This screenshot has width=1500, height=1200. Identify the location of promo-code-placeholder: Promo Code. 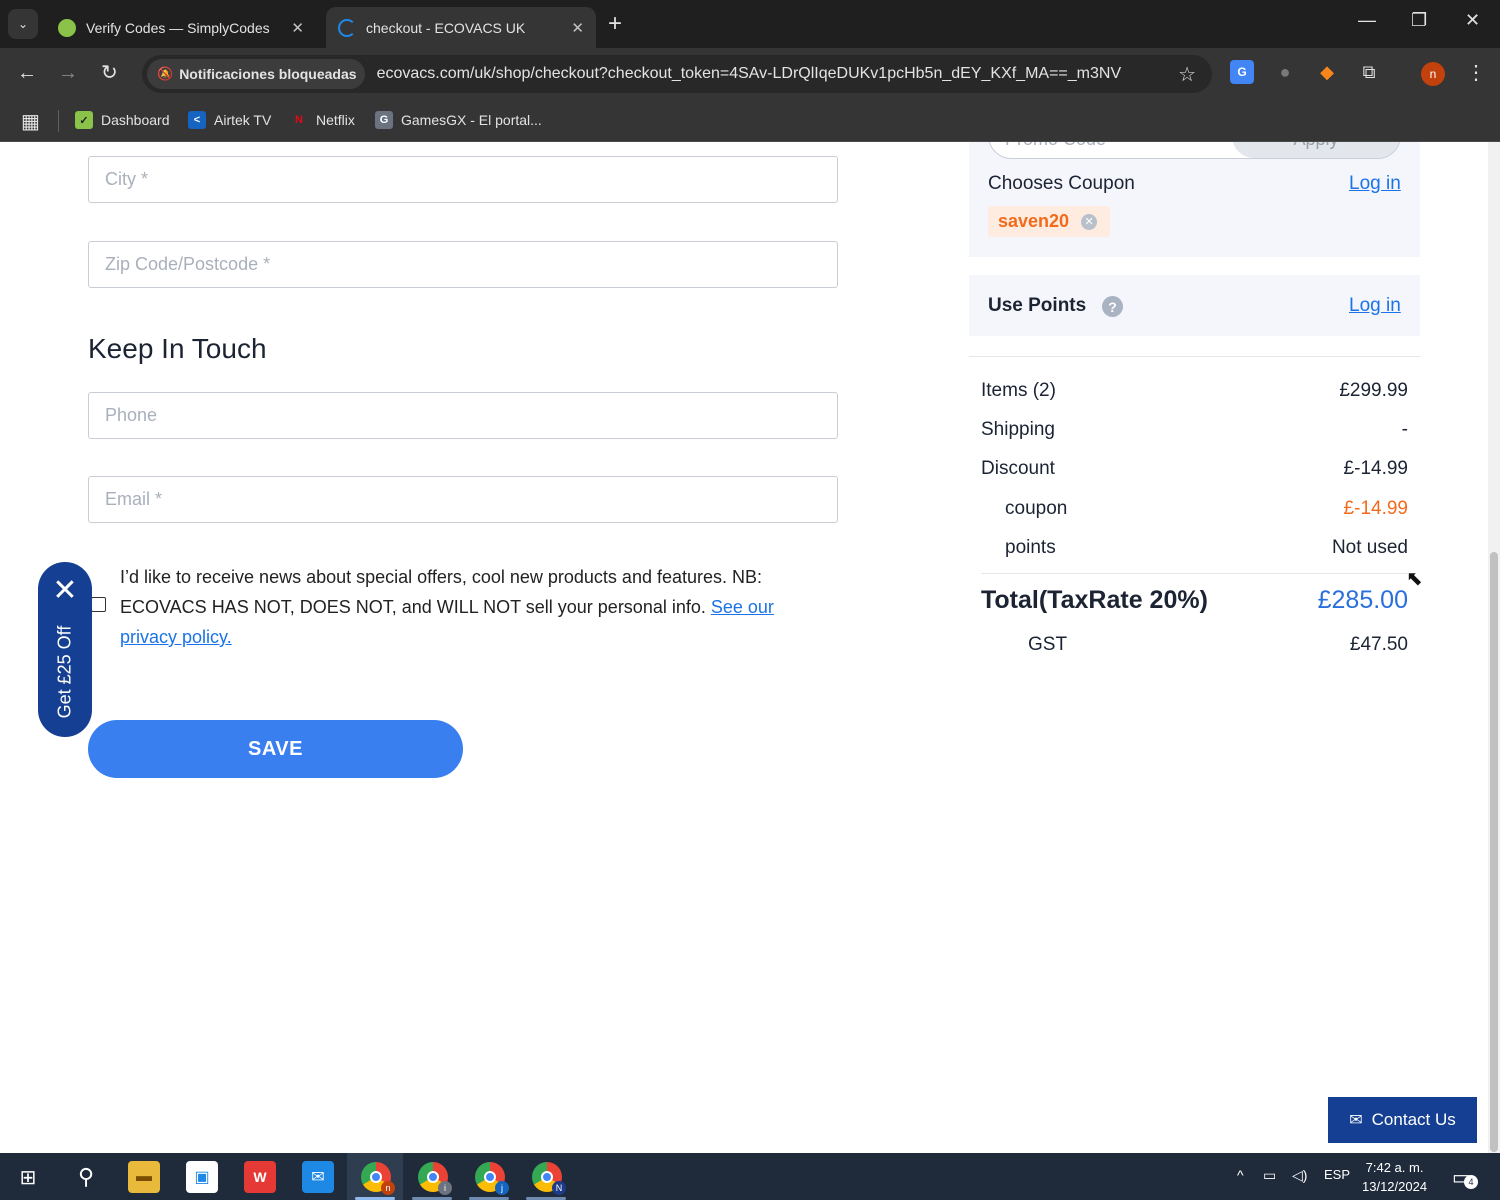
(1055, 146).